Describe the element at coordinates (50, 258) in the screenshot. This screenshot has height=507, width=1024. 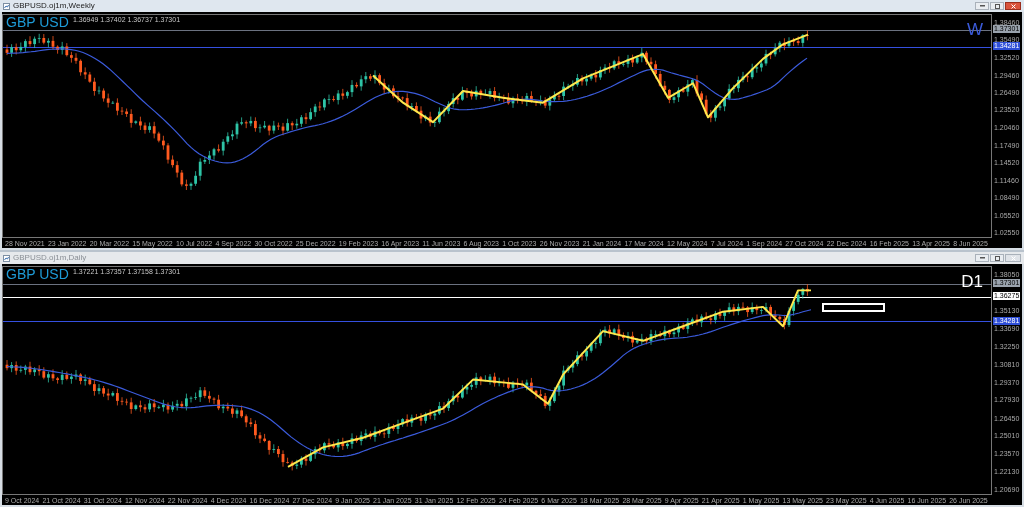
I see `window-title: GBPUSD.oj1m,Daily` at that location.